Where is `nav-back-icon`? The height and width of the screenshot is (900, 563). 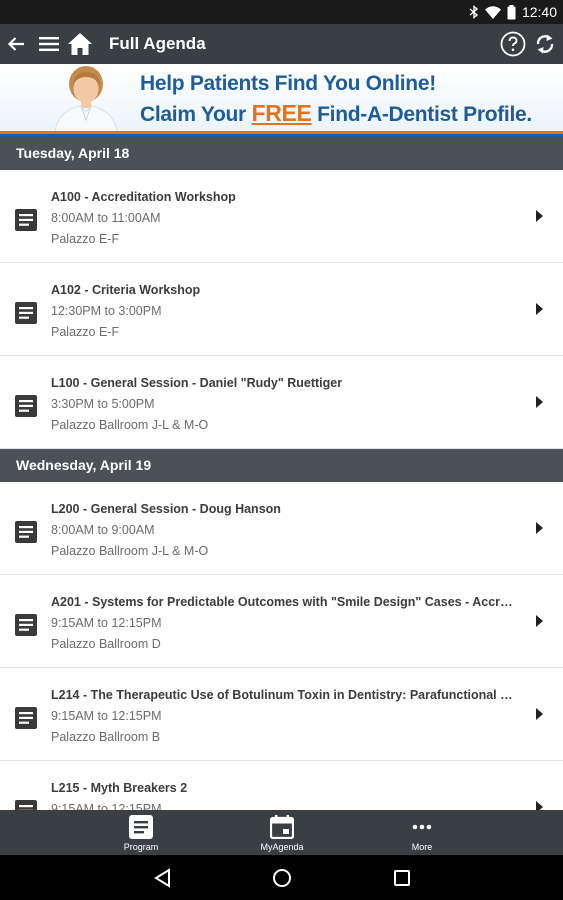 nav-back-icon is located at coordinates (162, 877).